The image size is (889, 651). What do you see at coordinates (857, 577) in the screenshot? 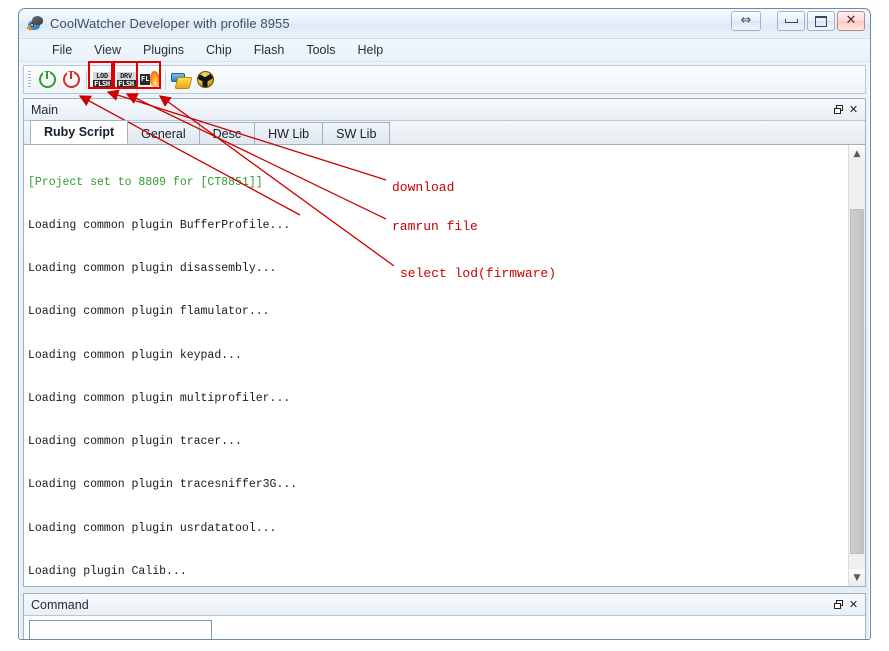
I see `scroll-down-arrow-icon: ▼` at bounding box center [857, 577].